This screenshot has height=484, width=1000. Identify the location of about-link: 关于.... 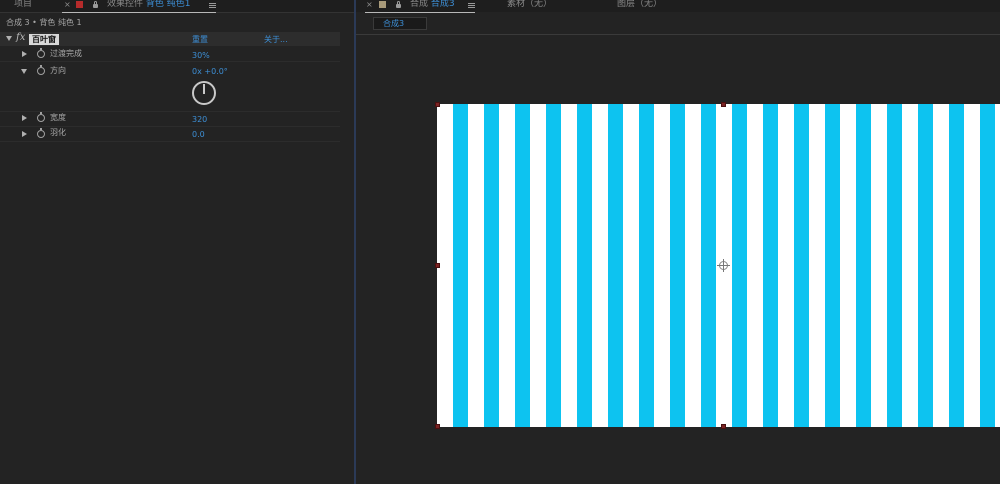
(276, 40).